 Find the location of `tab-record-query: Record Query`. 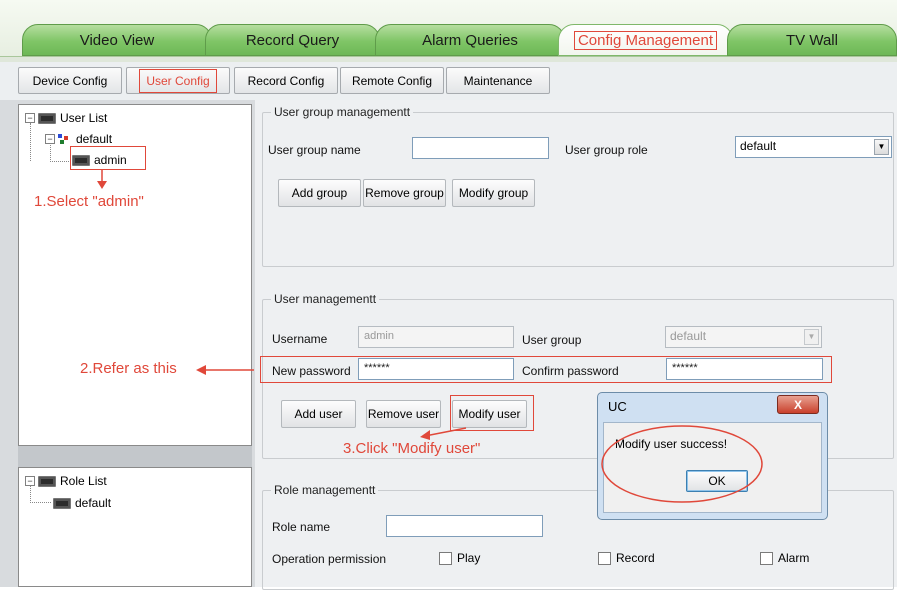

tab-record-query: Record Query is located at coordinates (292, 40).